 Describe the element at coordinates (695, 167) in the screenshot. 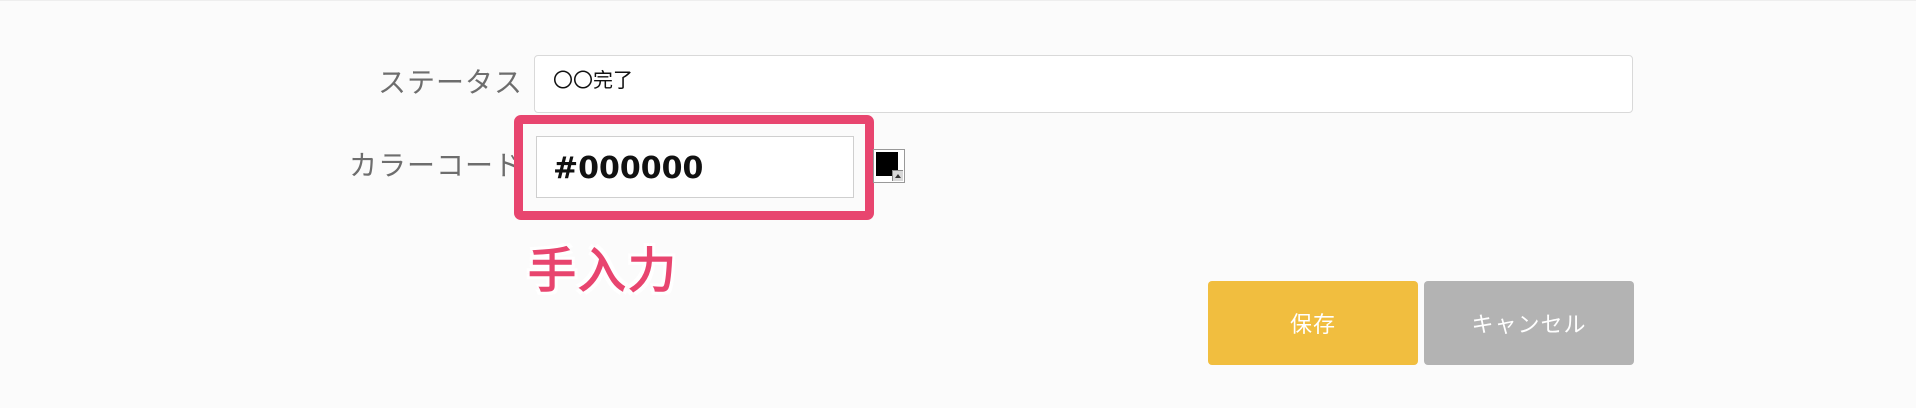

I see `color-code-input: #000000` at that location.